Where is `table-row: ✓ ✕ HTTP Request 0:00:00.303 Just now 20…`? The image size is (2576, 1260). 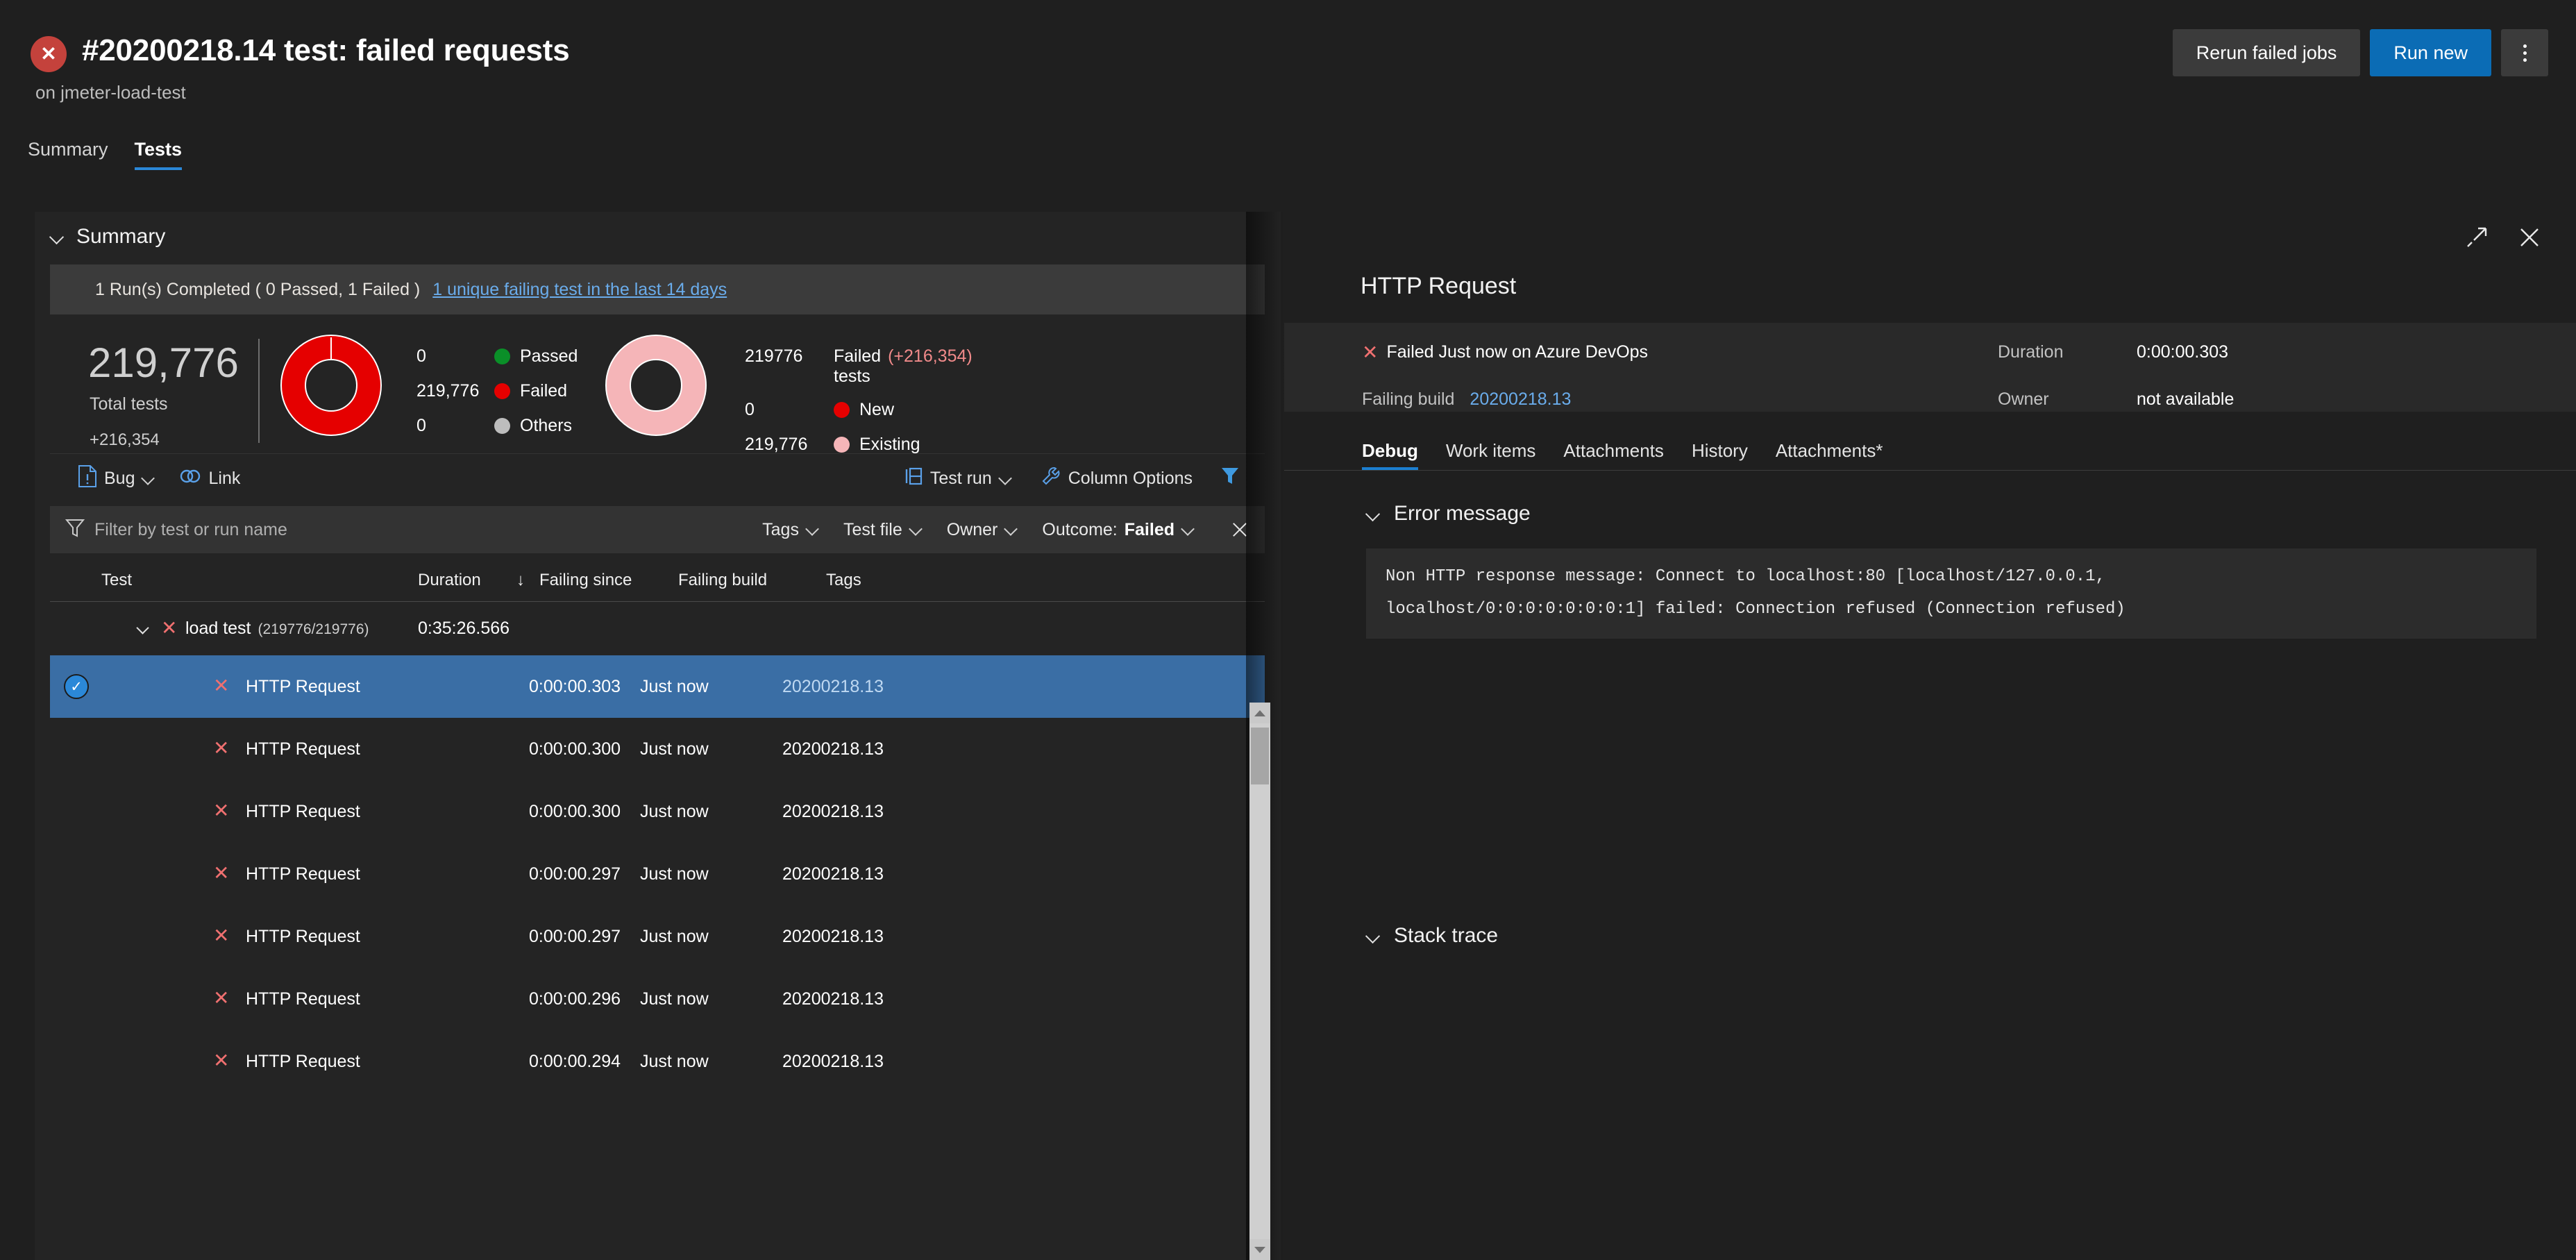
table-row: ✓ ✕ HTTP Request 0:00:00.303 Just now 20… is located at coordinates (657, 686).